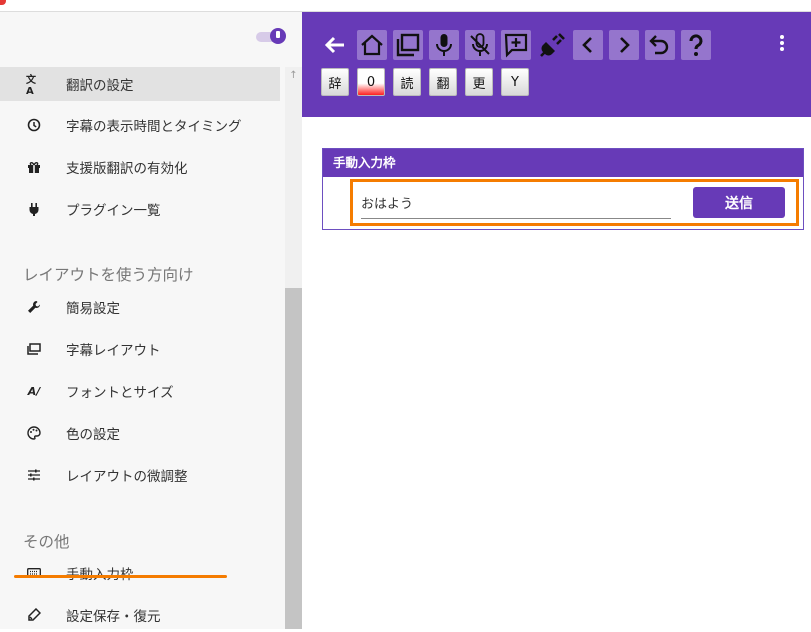 Image resolution: width=811 pixels, height=632 pixels. Describe the element at coordinates (371, 82) in the screenshot. I see `chip-counter: 0` at that location.